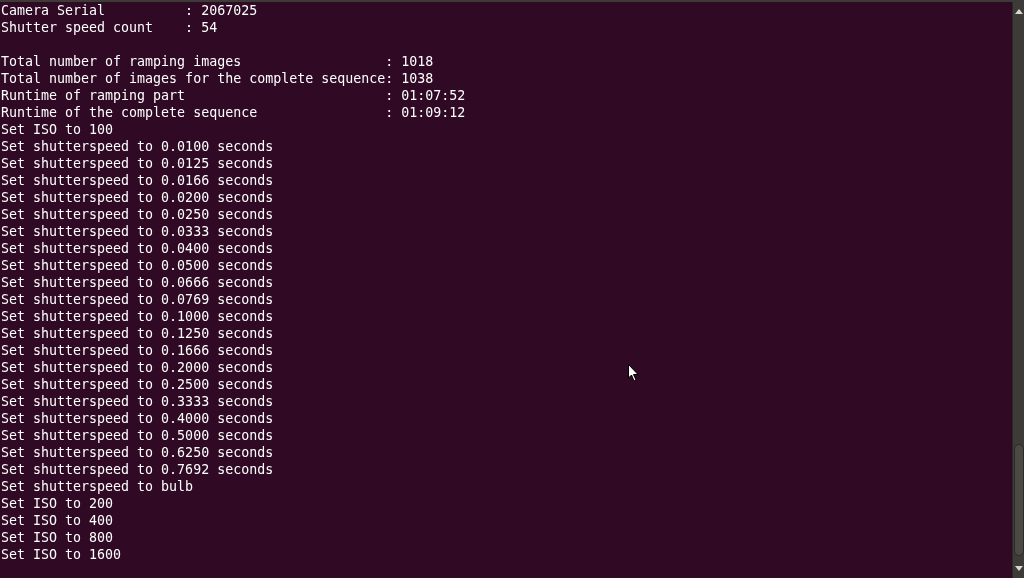 This screenshot has height=578, width=1024. I want to click on output-line: Set ISO to 200, so click(57, 503).